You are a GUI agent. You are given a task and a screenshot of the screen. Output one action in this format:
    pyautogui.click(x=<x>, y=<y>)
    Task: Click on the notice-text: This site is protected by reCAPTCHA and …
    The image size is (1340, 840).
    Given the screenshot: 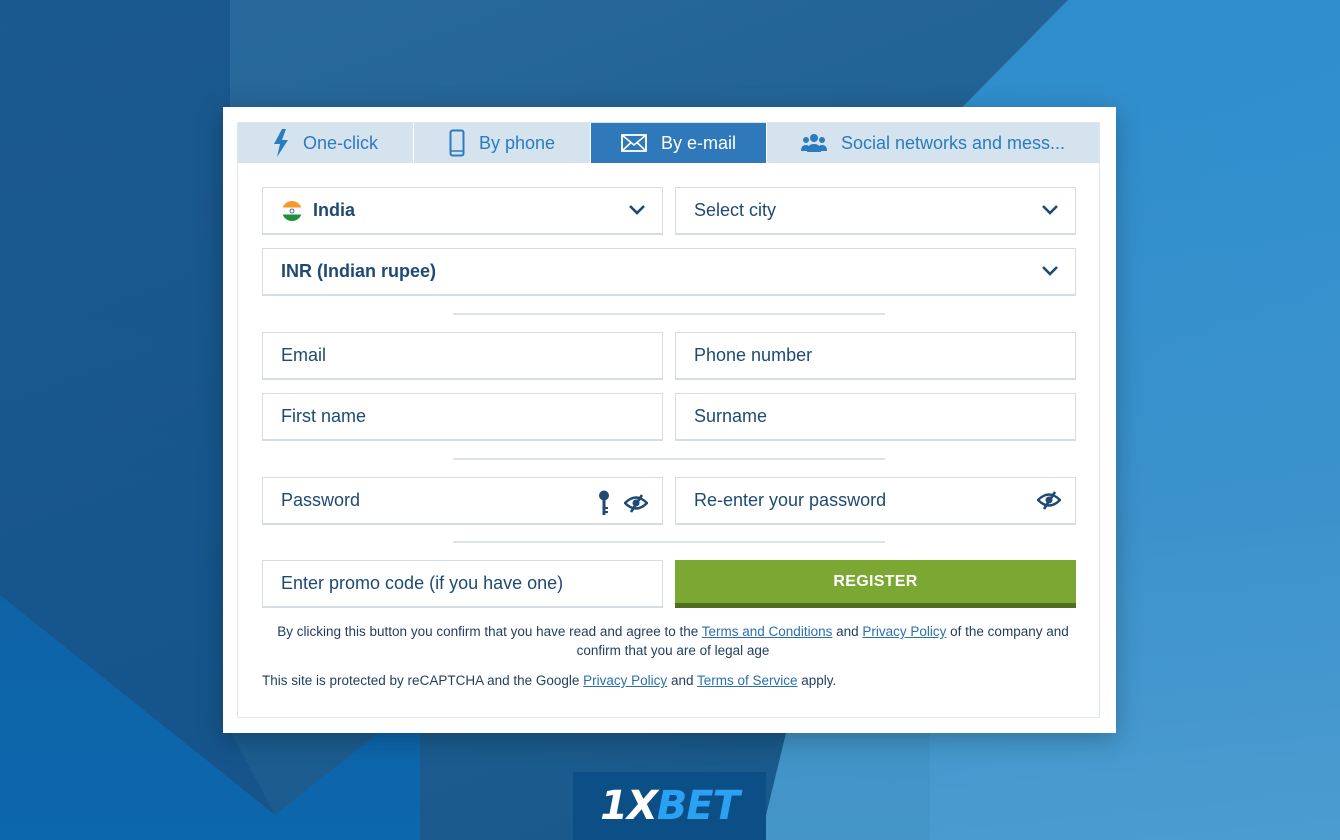 What is the action you would take?
    pyautogui.click(x=423, y=680)
    